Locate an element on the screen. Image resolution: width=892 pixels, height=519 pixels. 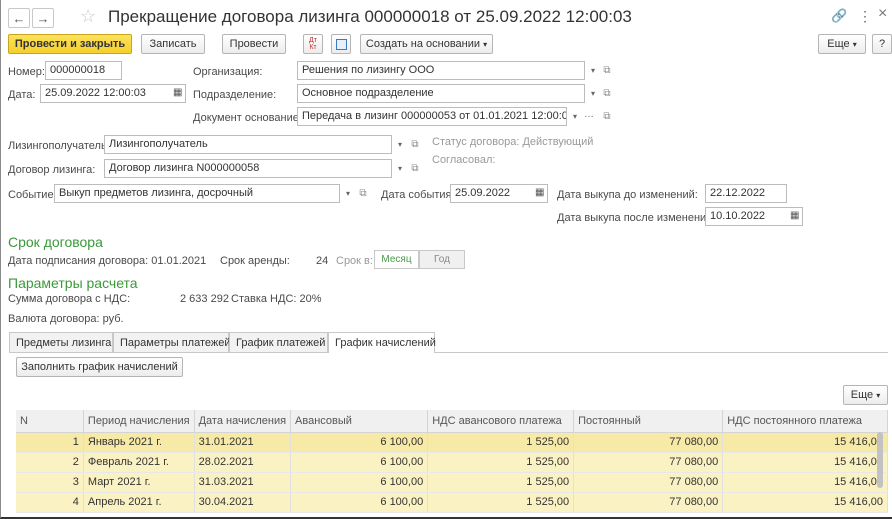
table-more-button: Еще ▾ is located at coordinates (865, 395).